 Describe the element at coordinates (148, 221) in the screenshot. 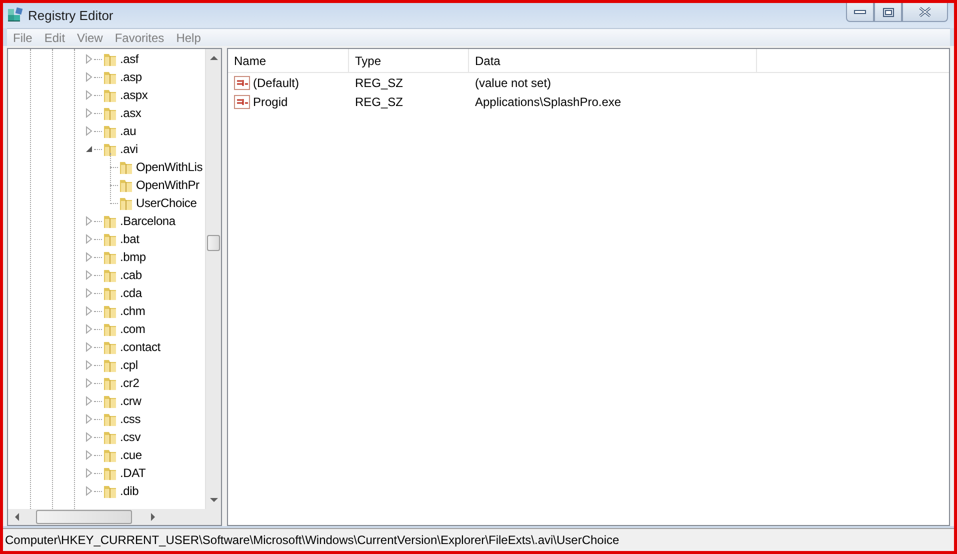

I see `tree-item: .Barcelona` at that location.